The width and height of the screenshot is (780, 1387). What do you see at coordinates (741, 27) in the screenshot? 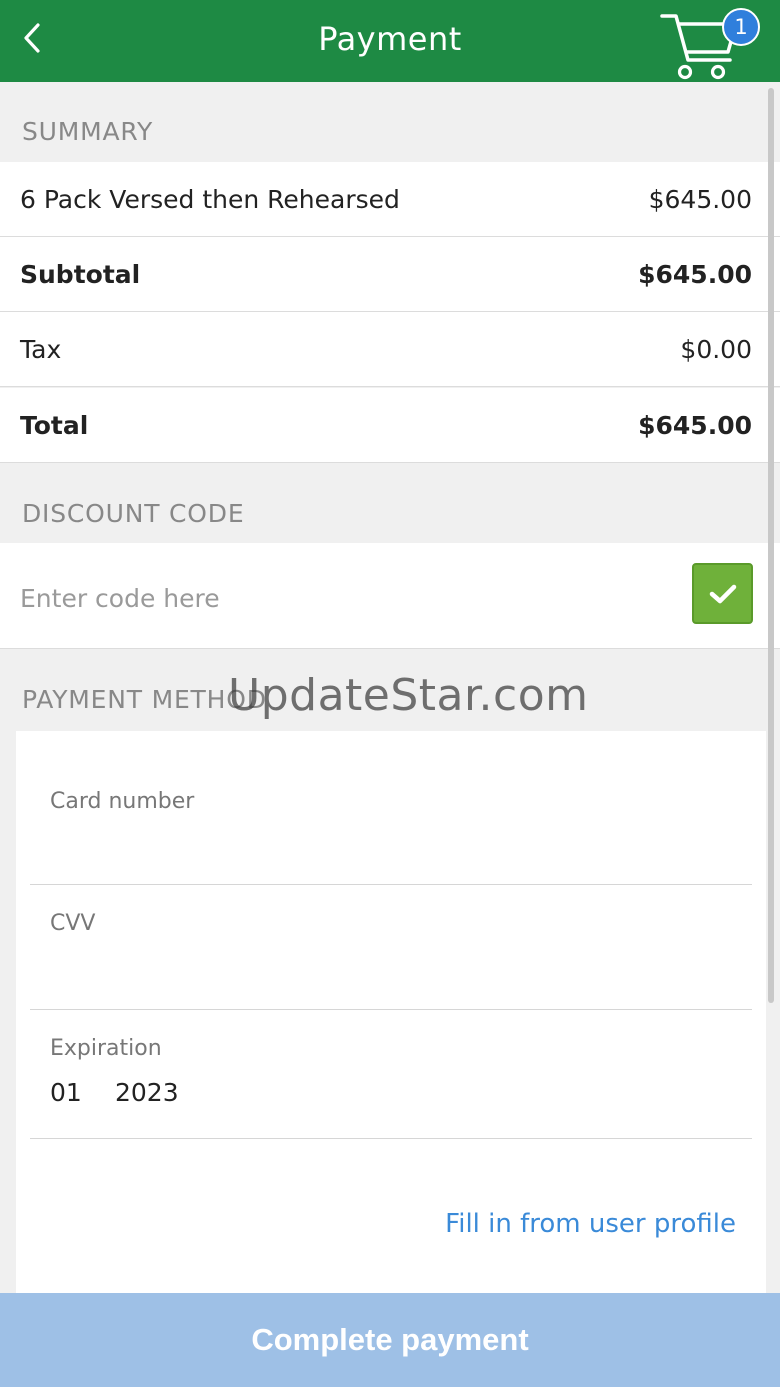
I see `cart-count-badge: 1` at bounding box center [741, 27].